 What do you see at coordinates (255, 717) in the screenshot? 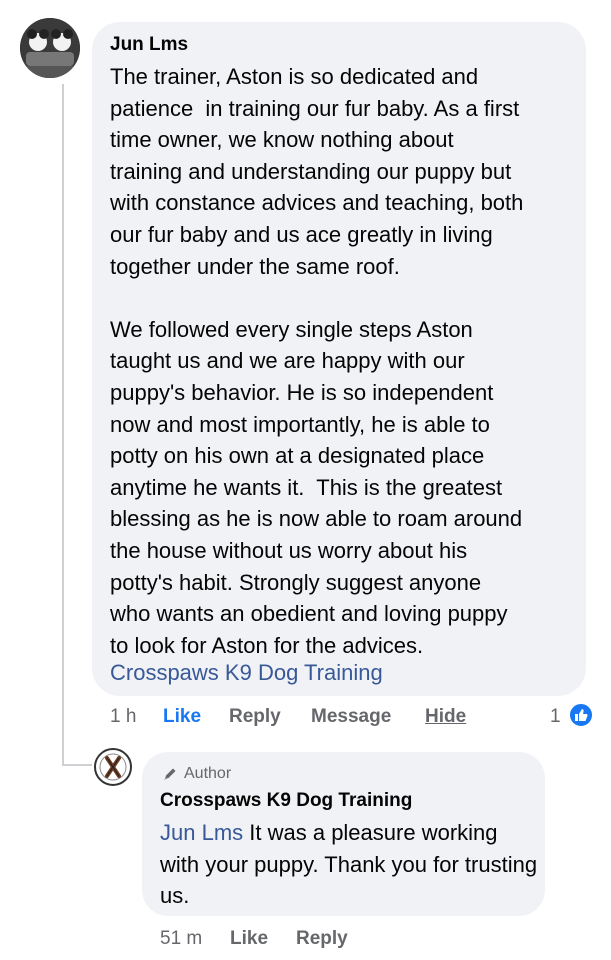
I see `reply-button: Reply` at bounding box center [255, 717].